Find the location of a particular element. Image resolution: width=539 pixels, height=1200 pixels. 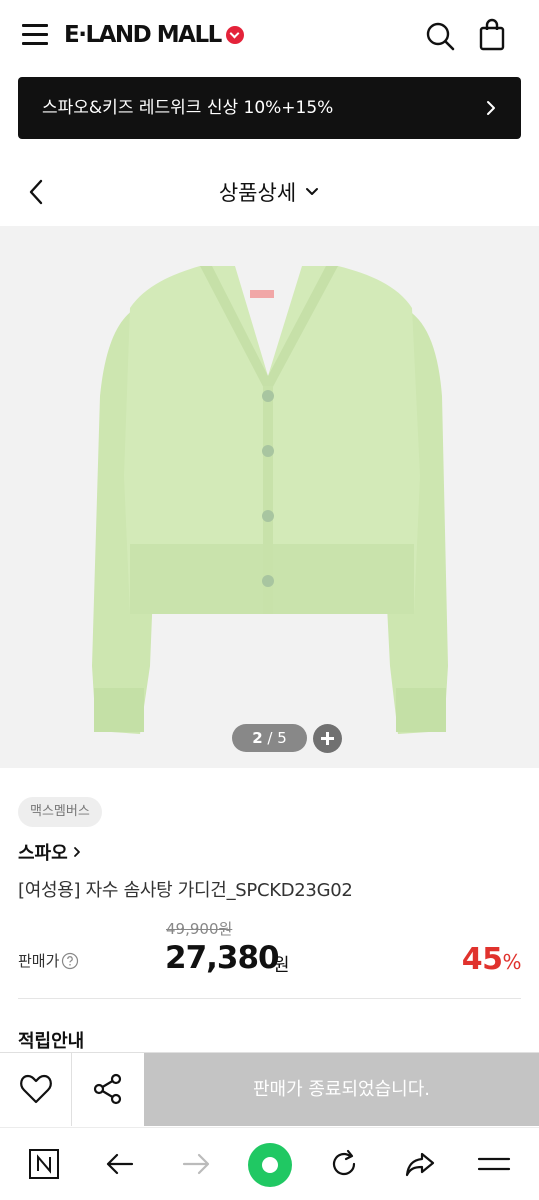

logo-text: E·LAND MALL is located at coordinates (143, 35).